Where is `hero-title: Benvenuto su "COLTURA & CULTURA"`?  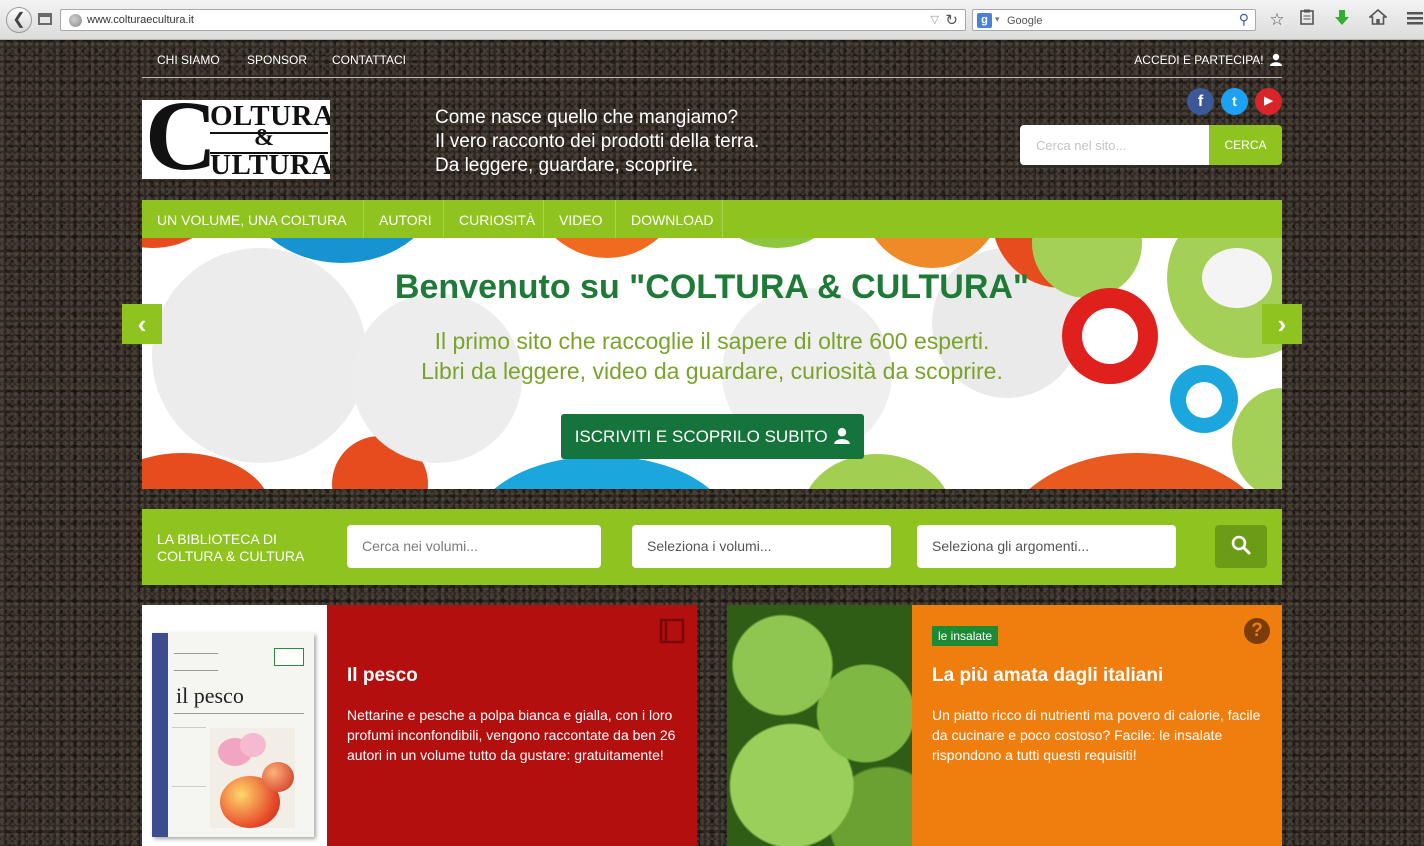 hero-title: Benvenuto su "COLTURA & CULTURA" is located at coordinates (712, 287).